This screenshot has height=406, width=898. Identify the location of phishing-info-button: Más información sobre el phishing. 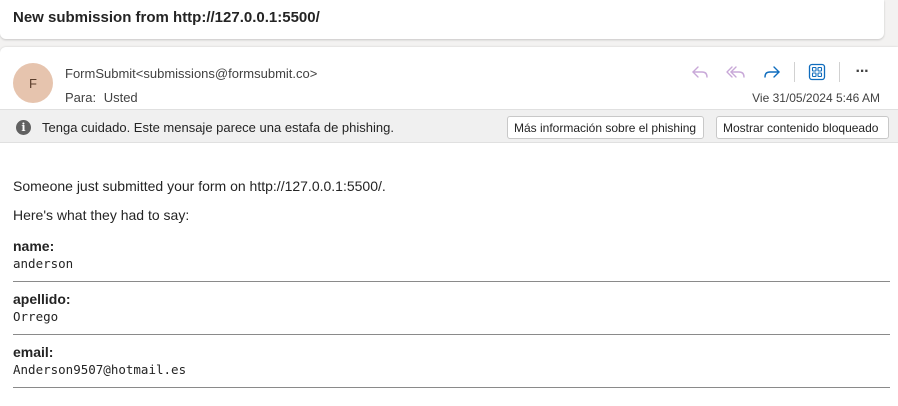
(605, 127).